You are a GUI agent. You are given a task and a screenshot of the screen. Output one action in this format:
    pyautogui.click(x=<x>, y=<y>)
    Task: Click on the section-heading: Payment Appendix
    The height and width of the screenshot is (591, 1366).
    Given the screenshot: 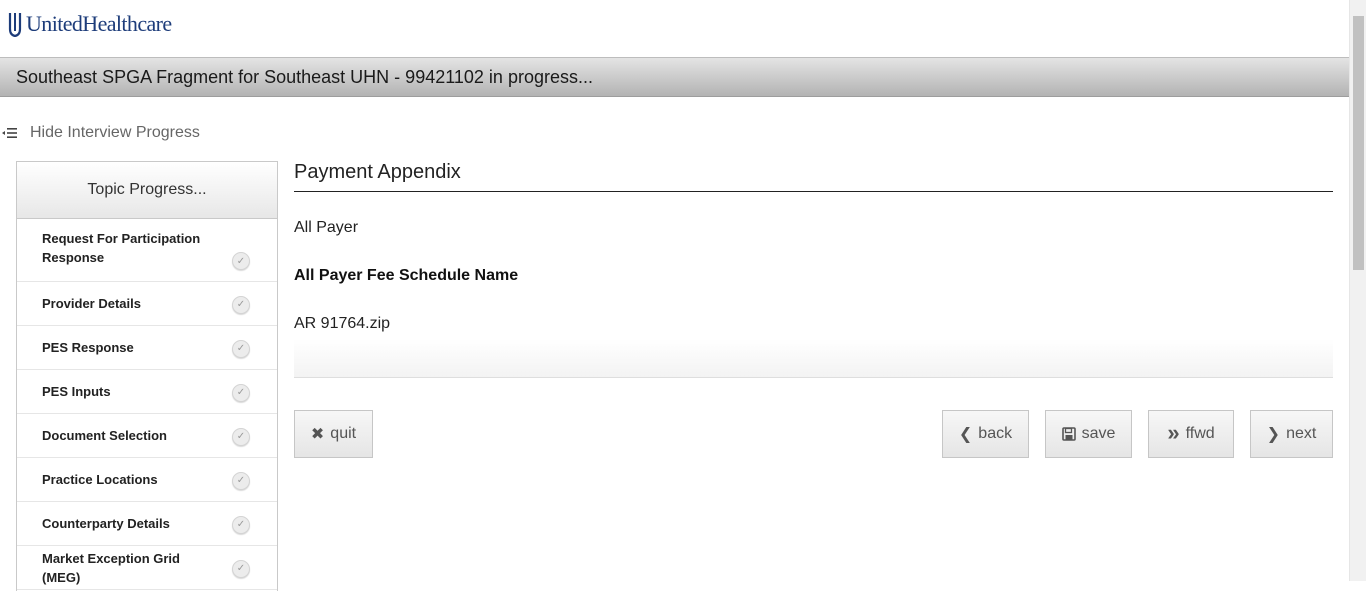 What is the action you would take?
    pyautogui.click(x=813, y=176)
    